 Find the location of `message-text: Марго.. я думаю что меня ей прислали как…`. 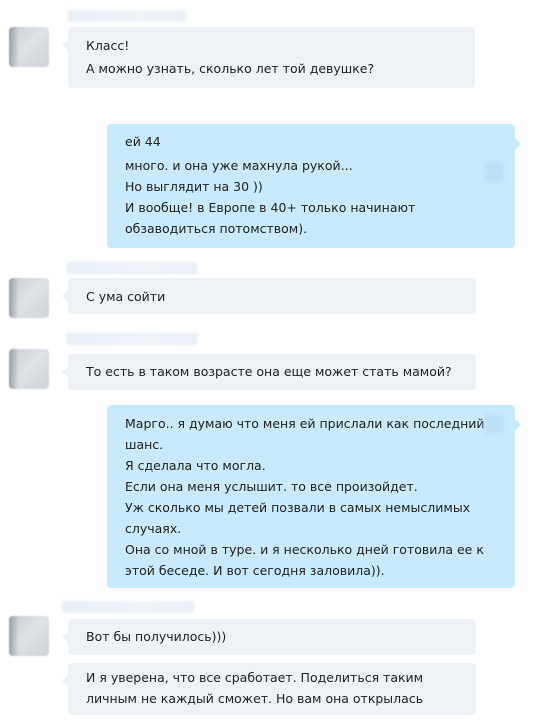

message-text: Марго.. я думаю что меня ей прислали как… is located at coordinates (305, 423).